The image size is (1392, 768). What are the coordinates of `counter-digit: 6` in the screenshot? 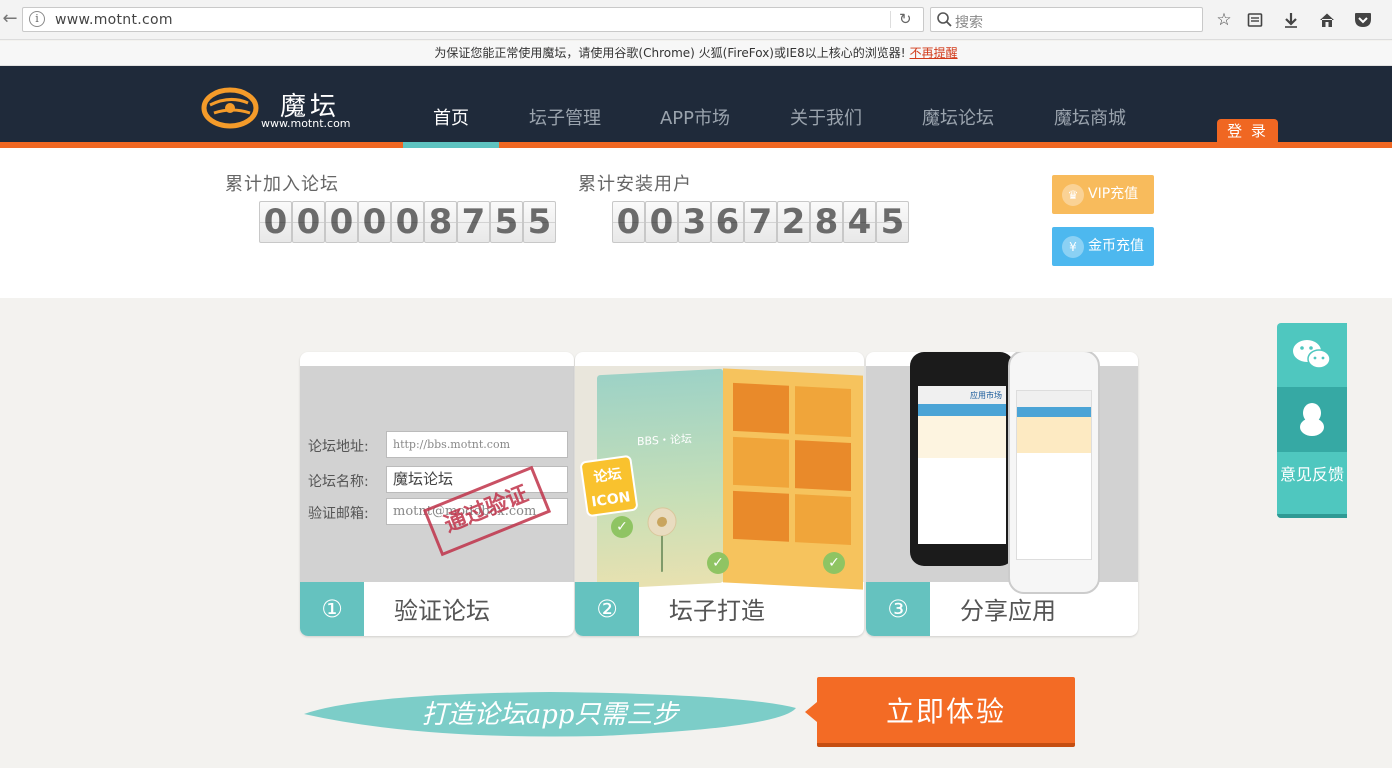 It's located at (727, 222).